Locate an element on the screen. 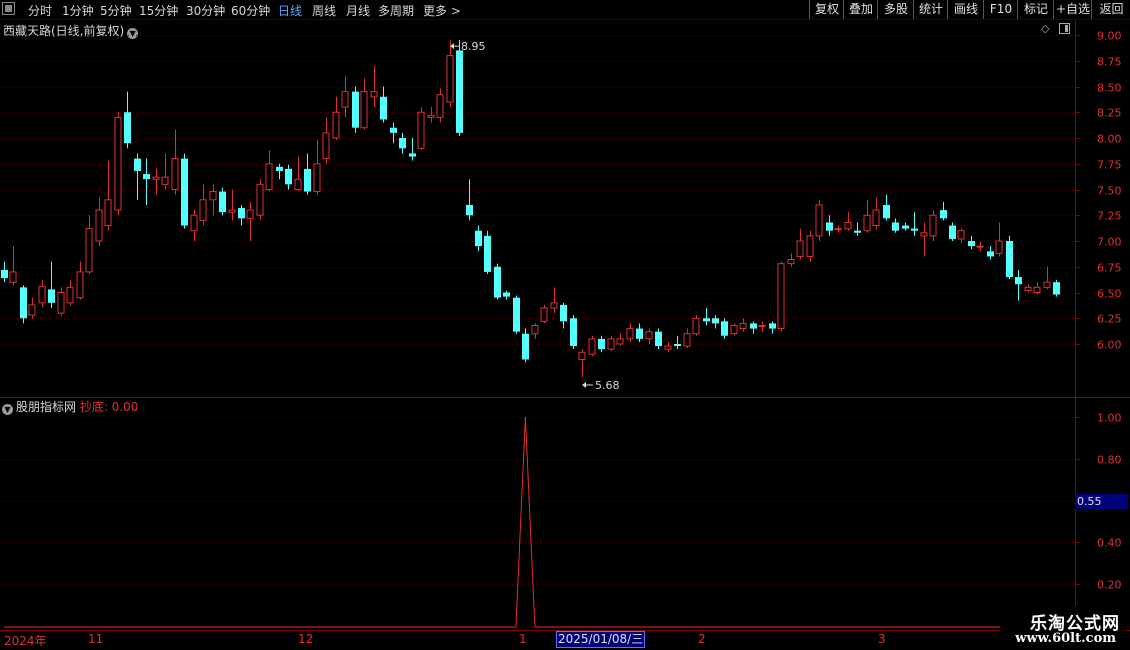  tab-timeshare: 分时 is located at coordinates (40, 10).